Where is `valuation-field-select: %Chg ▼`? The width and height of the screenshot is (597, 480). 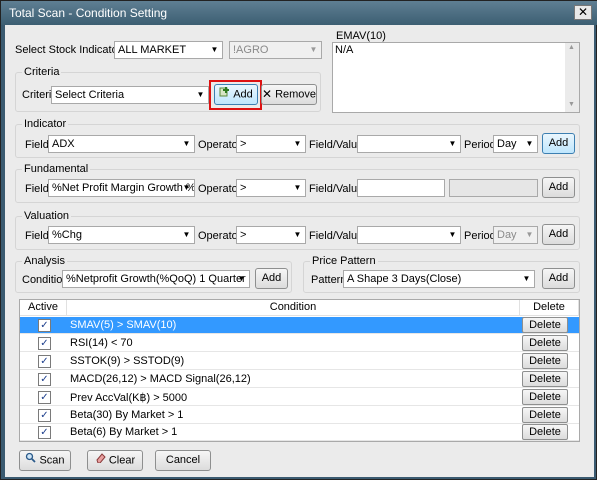
valuation-field-select: %Chg ▼ is located at coordinates (121, 235).